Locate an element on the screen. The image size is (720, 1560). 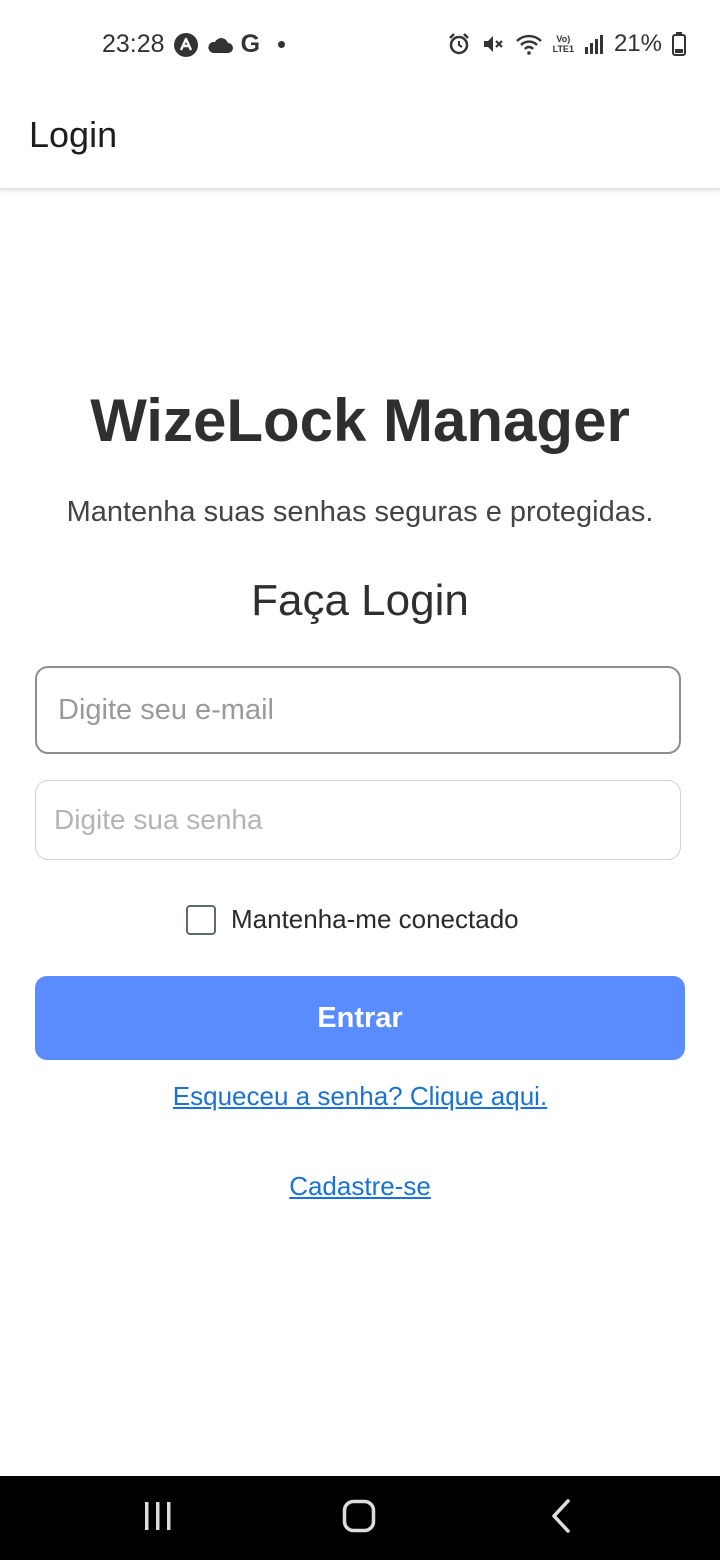
status-right: Vo) LTE1 21% is located at coordinates (566, 44).